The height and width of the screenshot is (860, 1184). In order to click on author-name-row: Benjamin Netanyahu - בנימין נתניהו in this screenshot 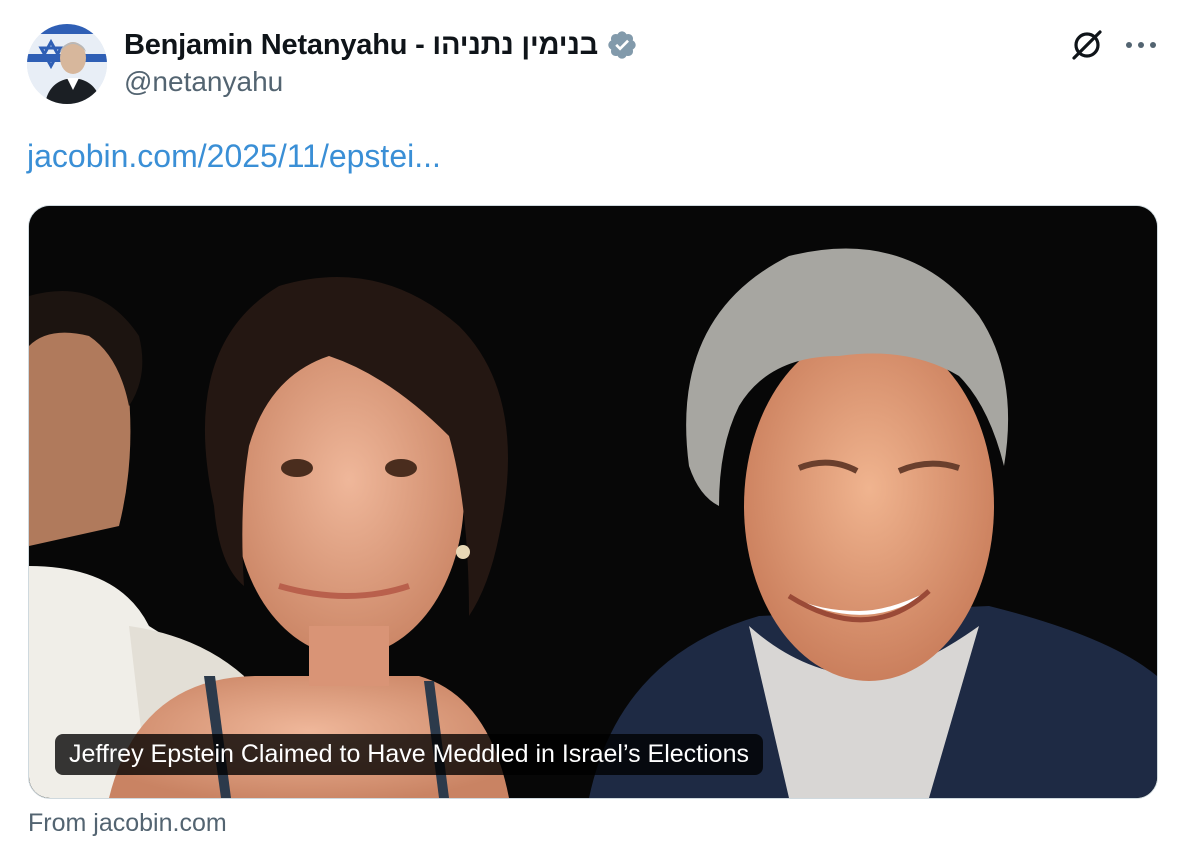, I will do `click(381, 45)`.